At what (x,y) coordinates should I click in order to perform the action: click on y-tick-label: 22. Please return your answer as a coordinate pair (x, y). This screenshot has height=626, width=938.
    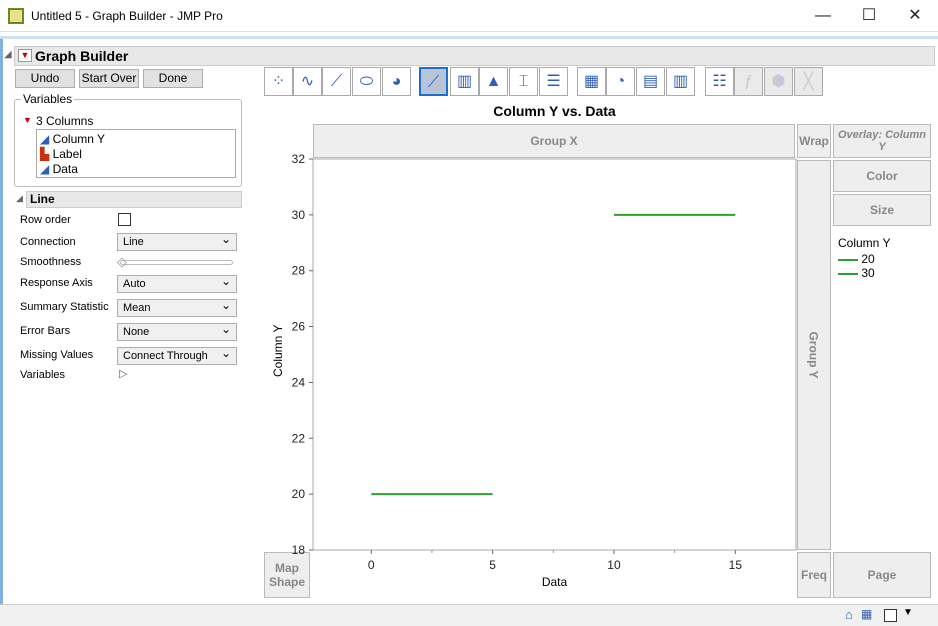
    Looking at the image, I should click on (299, 438).